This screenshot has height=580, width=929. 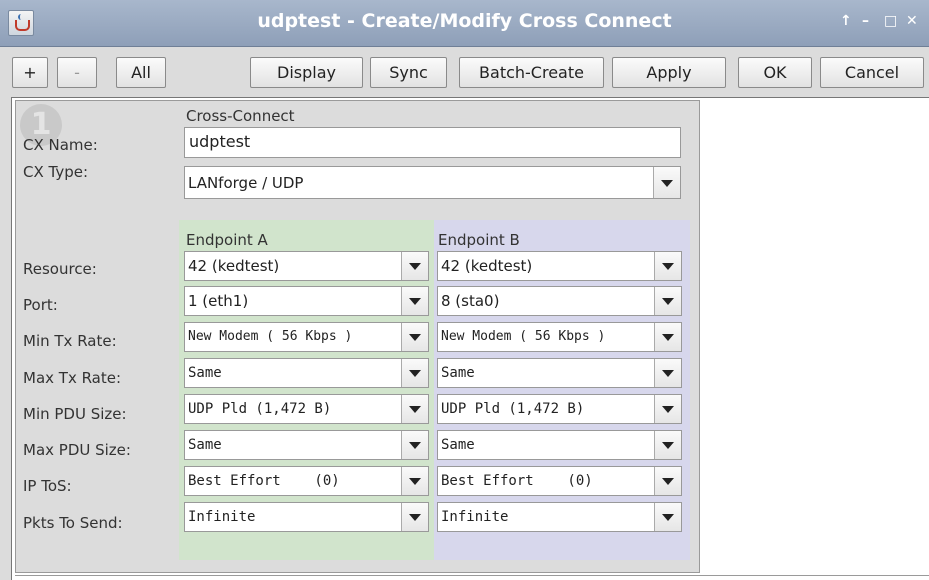 What do you see at coordinates (306, 301) in the screenshot?
I see `endpoint-a-port-select: 1 (eth1)` at bounding box center [306, 301].